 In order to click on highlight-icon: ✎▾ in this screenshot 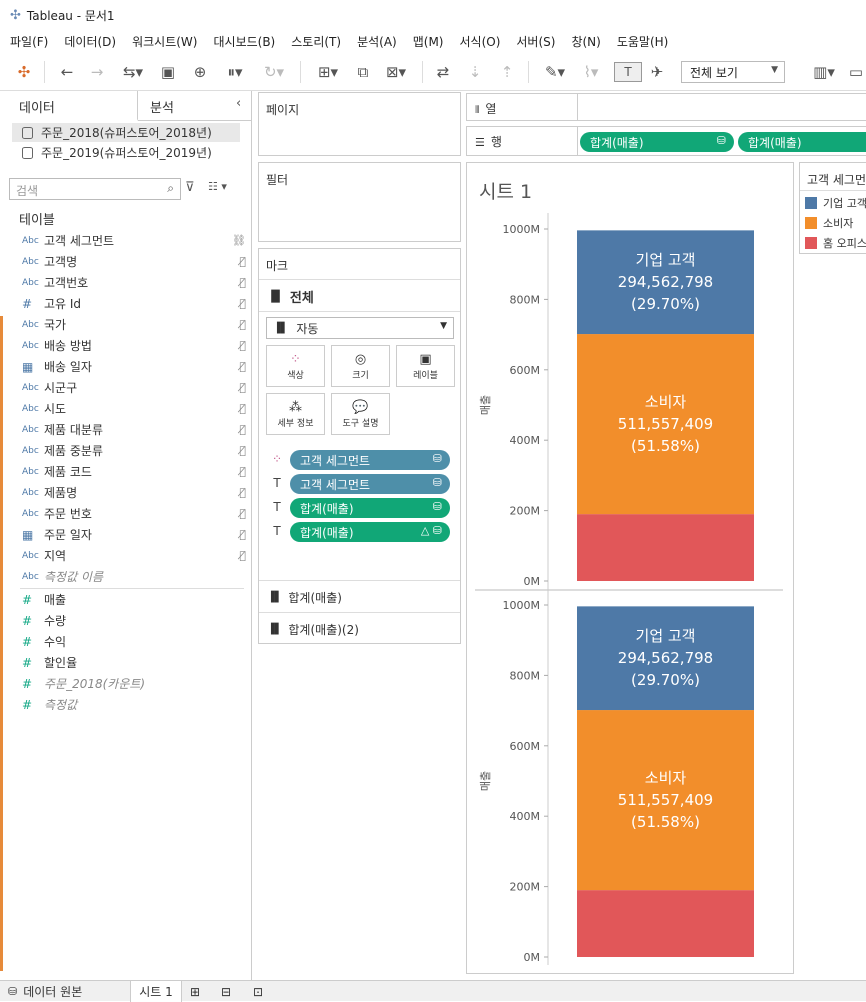, I will do `click(555, 72)`.